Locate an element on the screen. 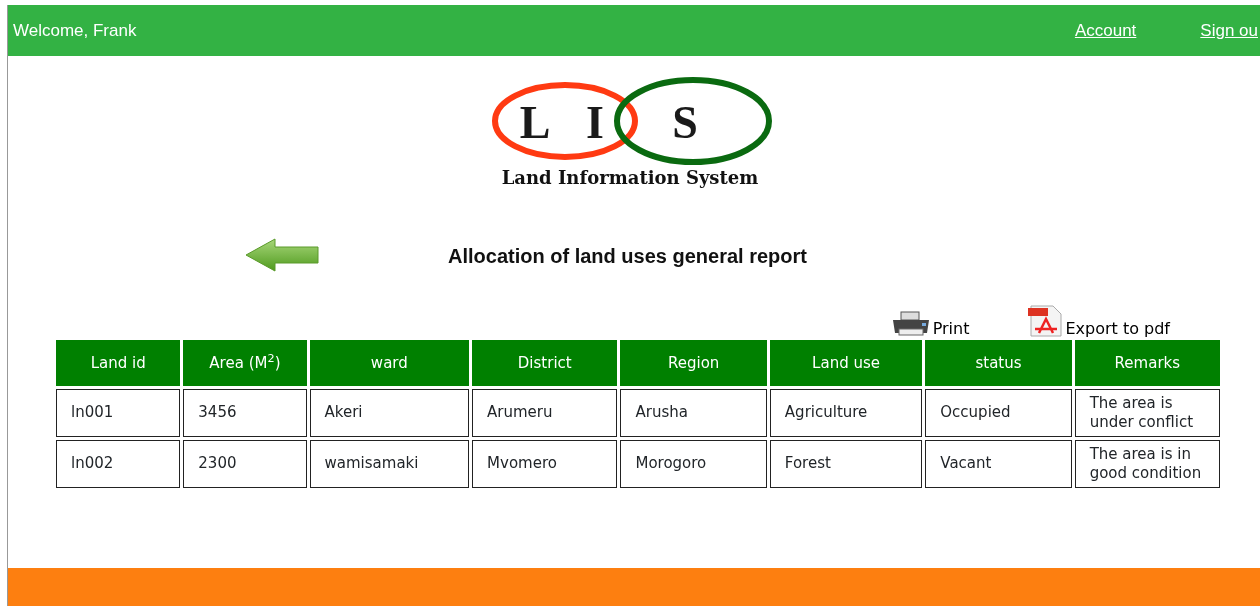  table-cell: ln002 is located at coordinates (118, 464).